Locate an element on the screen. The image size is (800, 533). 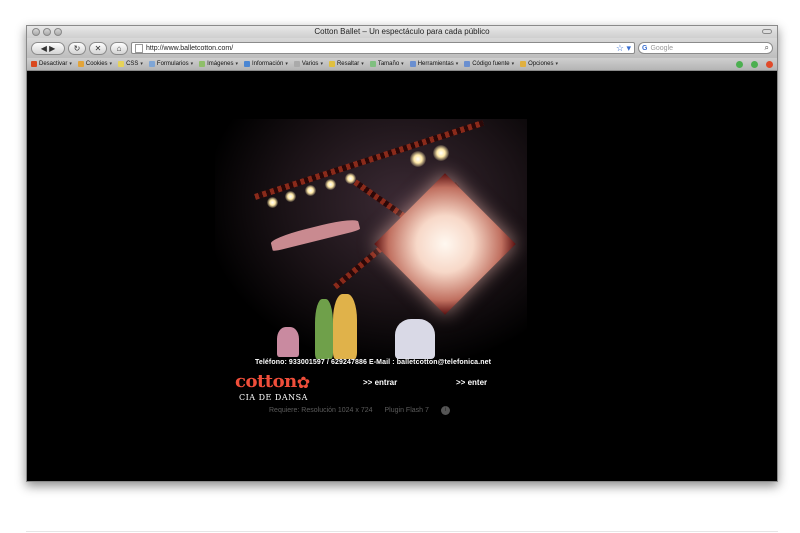
toolbar-menu-label: Opciones is located at coordinates (541, 64).